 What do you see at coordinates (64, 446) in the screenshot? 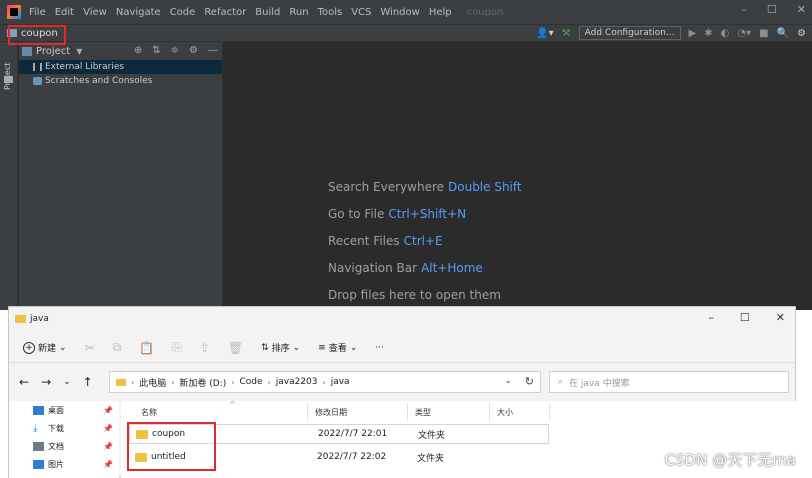
I see `nav-item-documents: 文档 📌` at bounding box center [64, 446].